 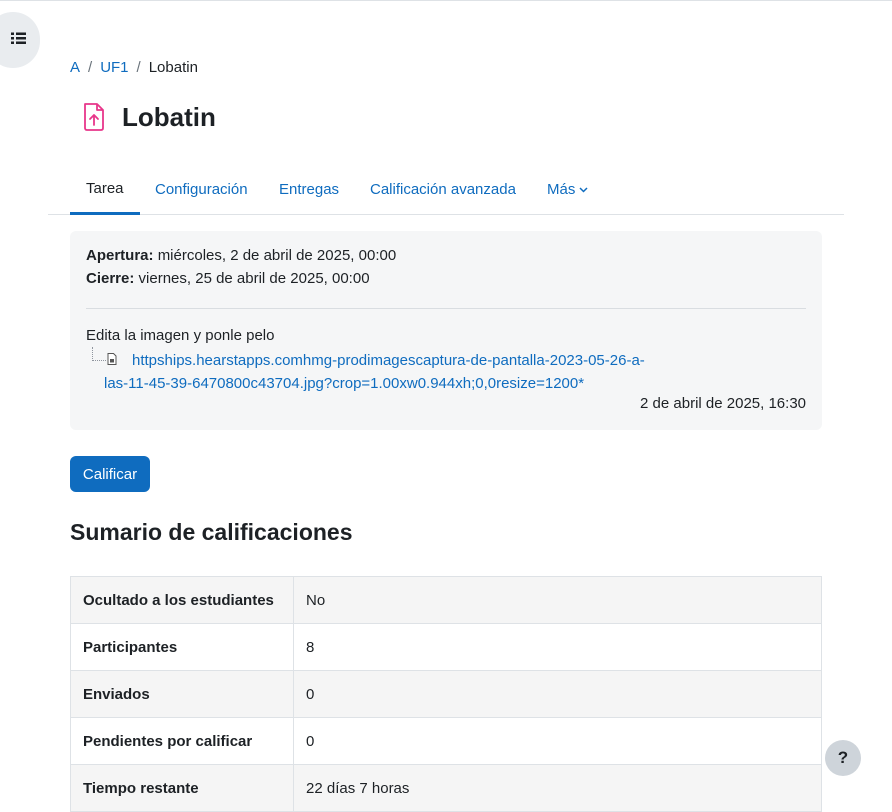 What do you see at coordinates (557, 600) in the screenshot?
I see `row-value: No` at bounding box center [557, 600].